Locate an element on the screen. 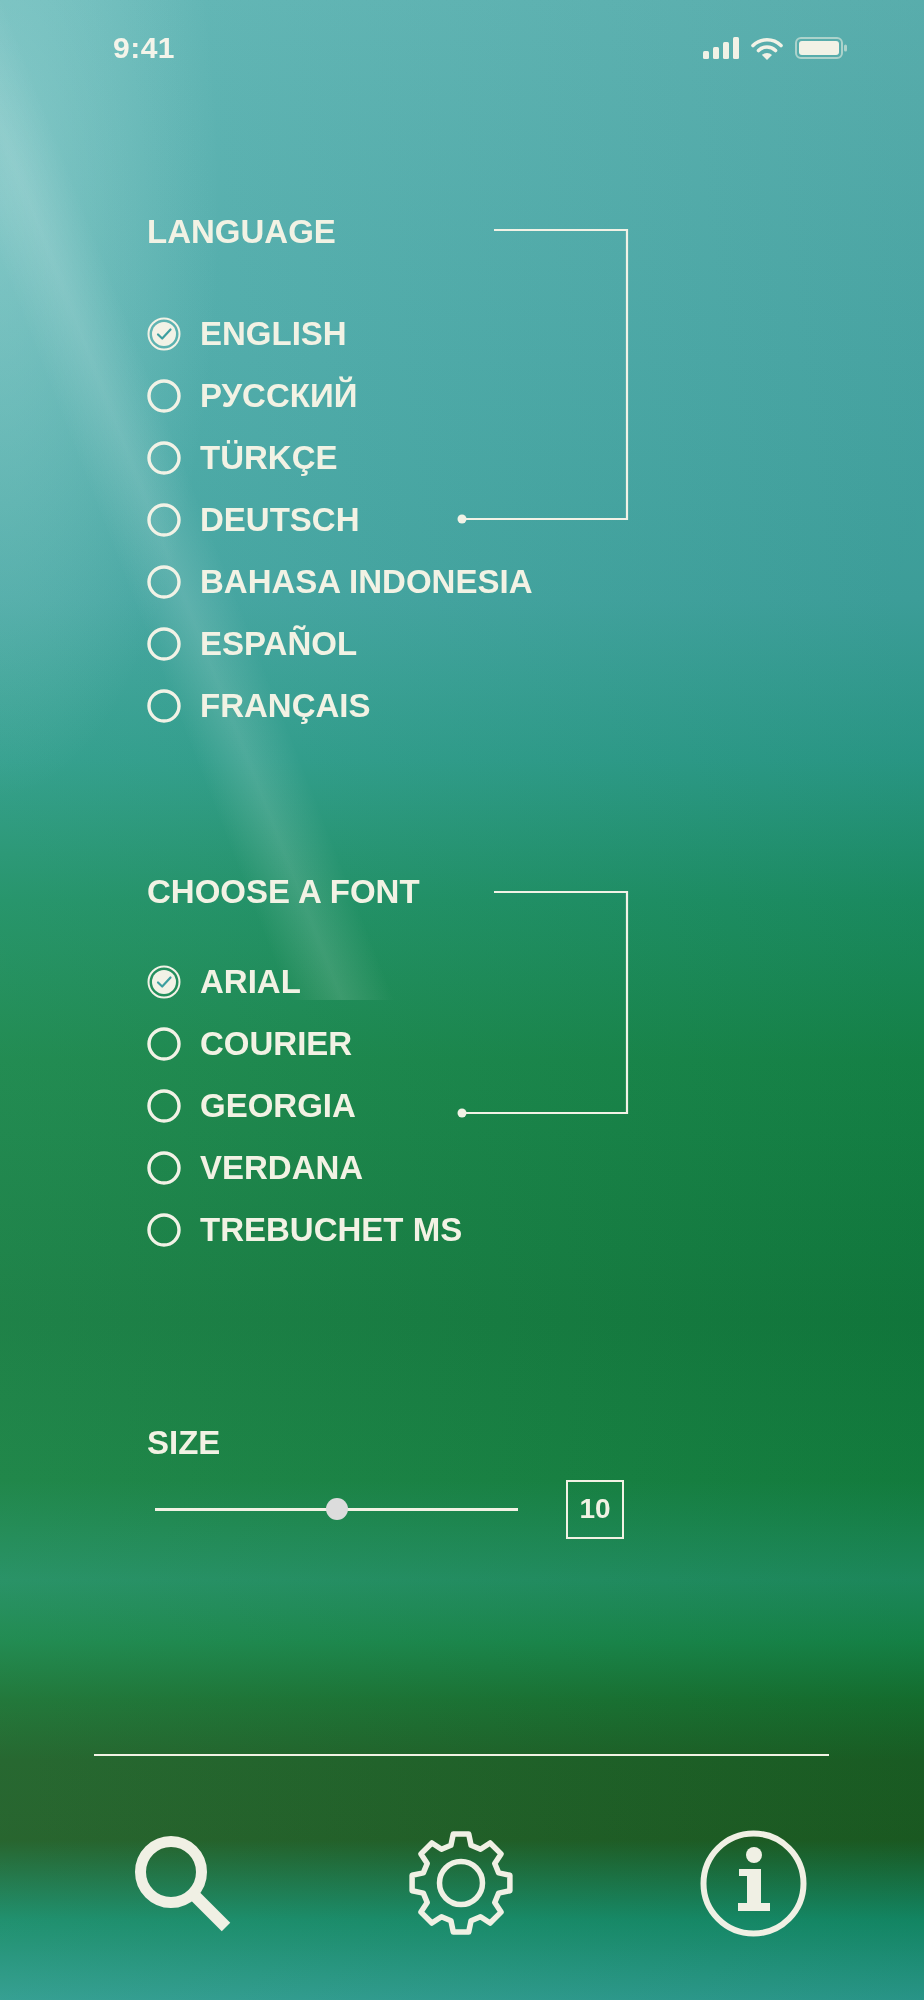 Image resolution: width=924 pixels, height=2000 pixels. status-time: 9:41 is located at coordinates (144, 48).